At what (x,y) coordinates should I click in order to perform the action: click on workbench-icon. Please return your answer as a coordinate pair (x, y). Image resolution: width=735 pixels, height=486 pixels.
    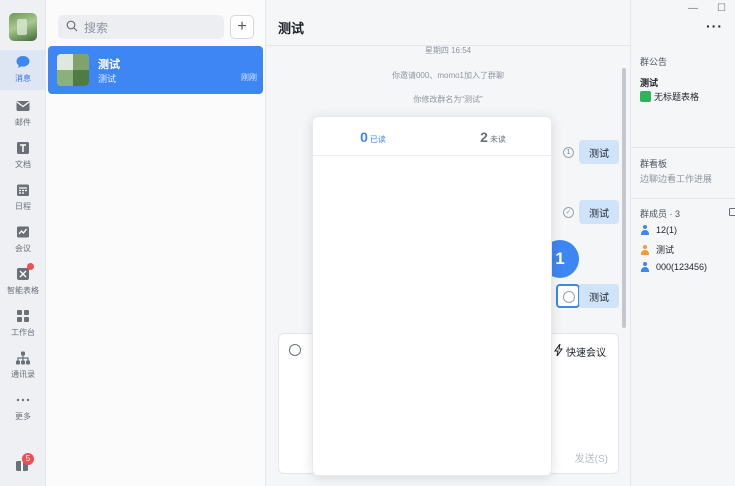
    Looking at the image, I should click on (23, 316).